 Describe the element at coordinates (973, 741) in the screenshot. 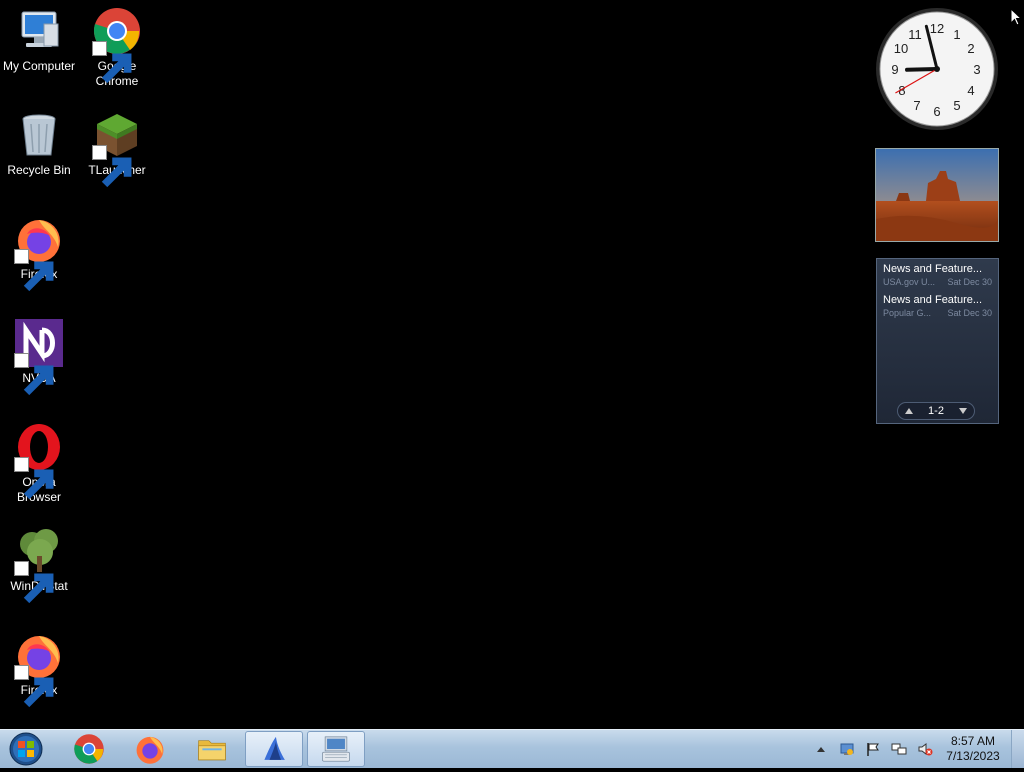

I see `taskbar-time: 8:57 AM` at that location.